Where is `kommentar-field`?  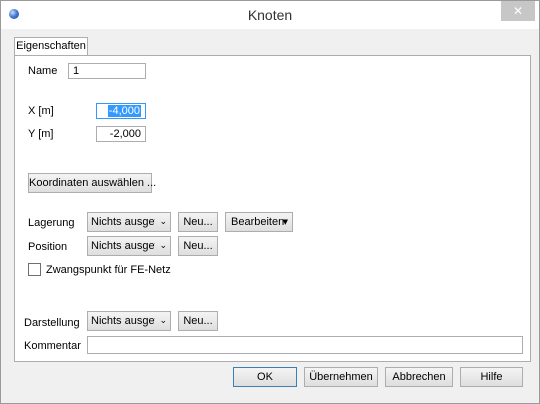 kommentar-field is located at coordinates (305, 345).